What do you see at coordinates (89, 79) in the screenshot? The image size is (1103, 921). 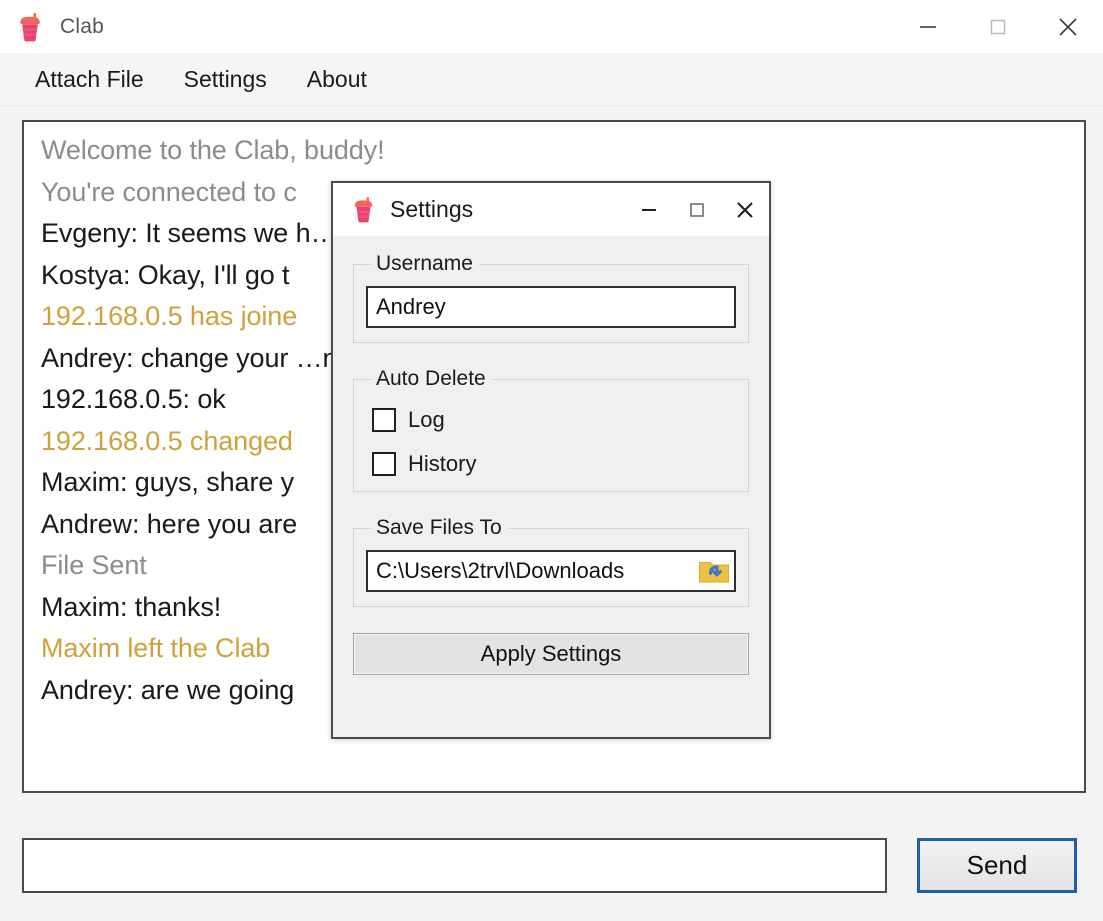 I see `menu-attach-file: Attach File` at bounding box center [89, 79].